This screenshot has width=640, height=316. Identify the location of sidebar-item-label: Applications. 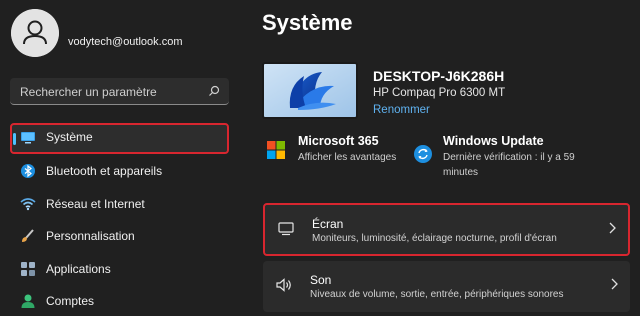
(78, 269).